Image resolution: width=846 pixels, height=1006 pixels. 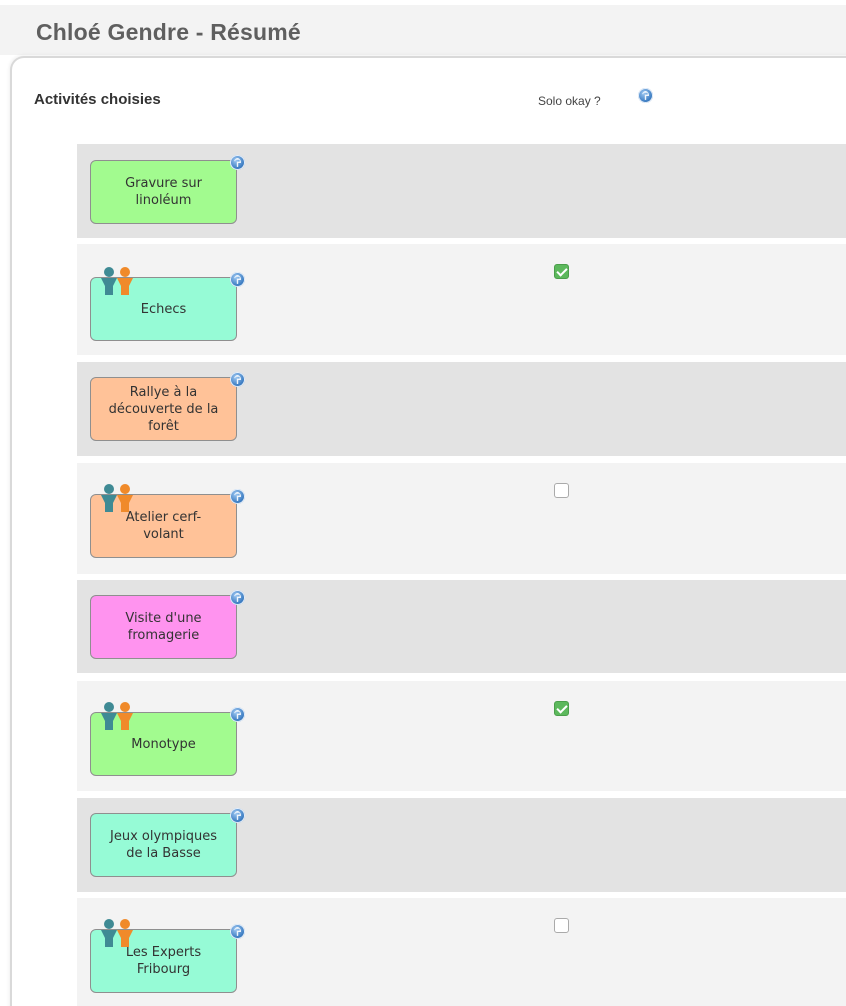 What do you see at coordinates (97, 99) in the screenshot?
I see `section-title: Activités choisies` at bounding box center [97, 99].